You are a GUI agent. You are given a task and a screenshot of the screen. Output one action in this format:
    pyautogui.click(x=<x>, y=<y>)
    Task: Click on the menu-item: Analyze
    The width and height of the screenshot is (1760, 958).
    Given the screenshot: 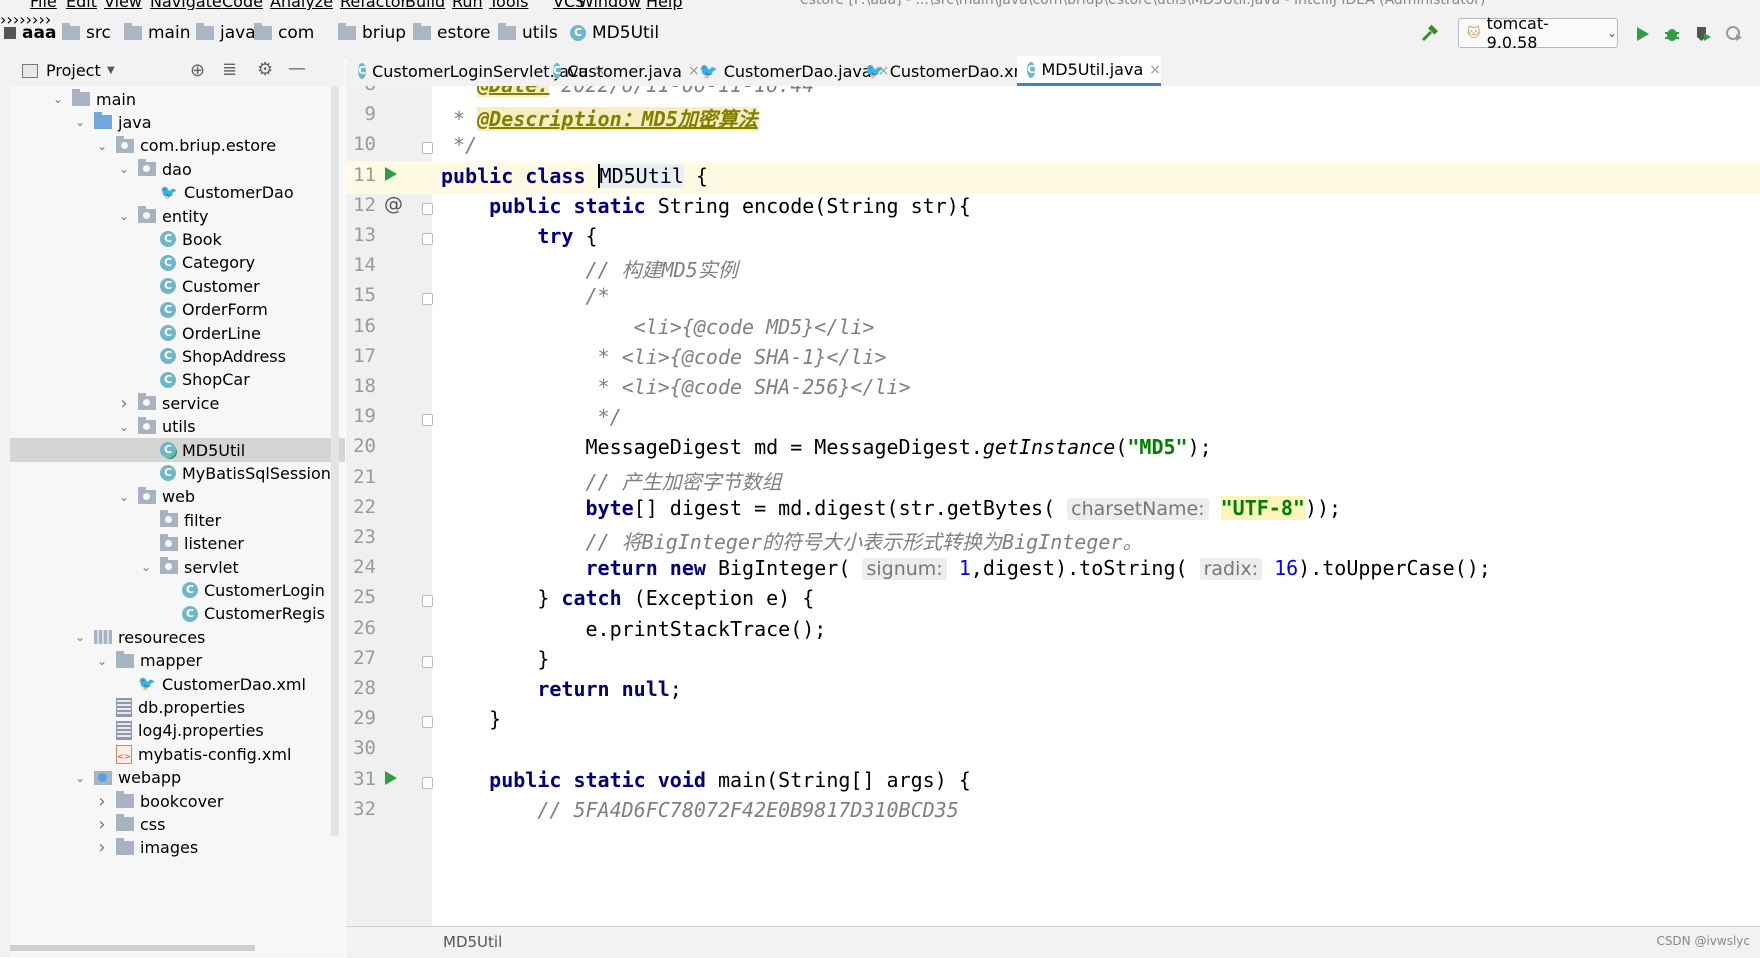 What is the action you would take?
    pyautogui.click(x=301, y=5)
    